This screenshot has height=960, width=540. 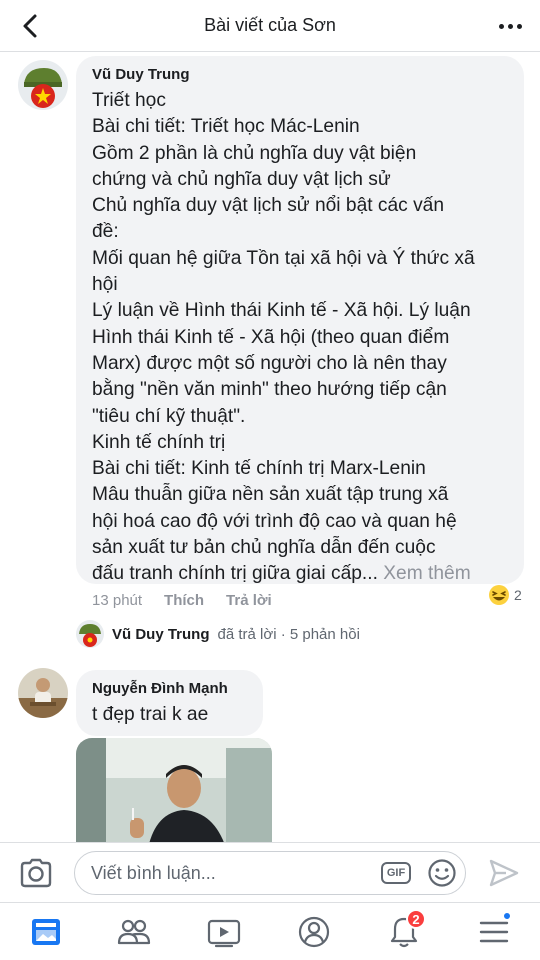 I want to click on comment-meta: 13 phút Thích Trả lời, so click(x=182, y=600).